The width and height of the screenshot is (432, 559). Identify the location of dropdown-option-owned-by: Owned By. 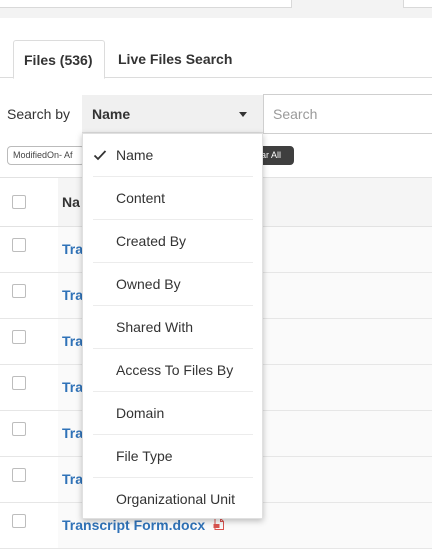
(173, 284).